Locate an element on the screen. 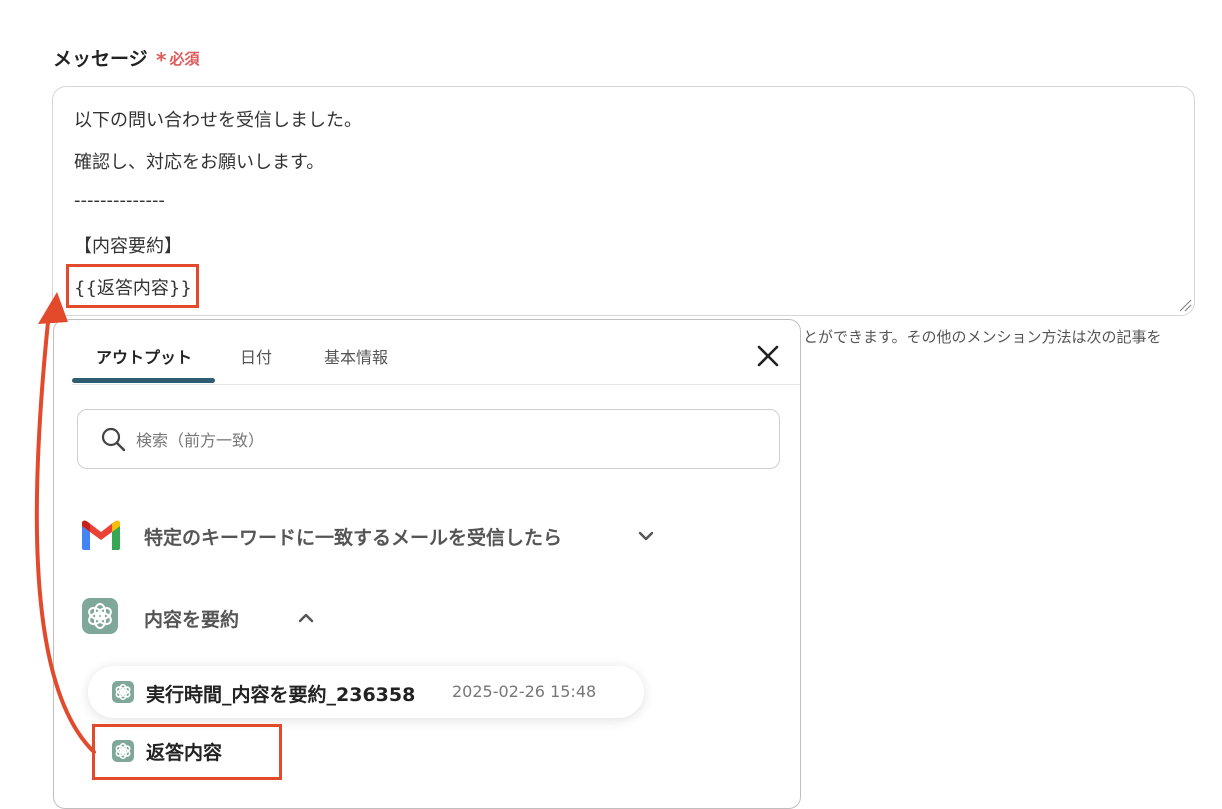 Image resolution: width=1222 pixels, height=809 pixels. message-line-1: 以下の問い合わせを受信しました。 is located at coordinates (218, 120).